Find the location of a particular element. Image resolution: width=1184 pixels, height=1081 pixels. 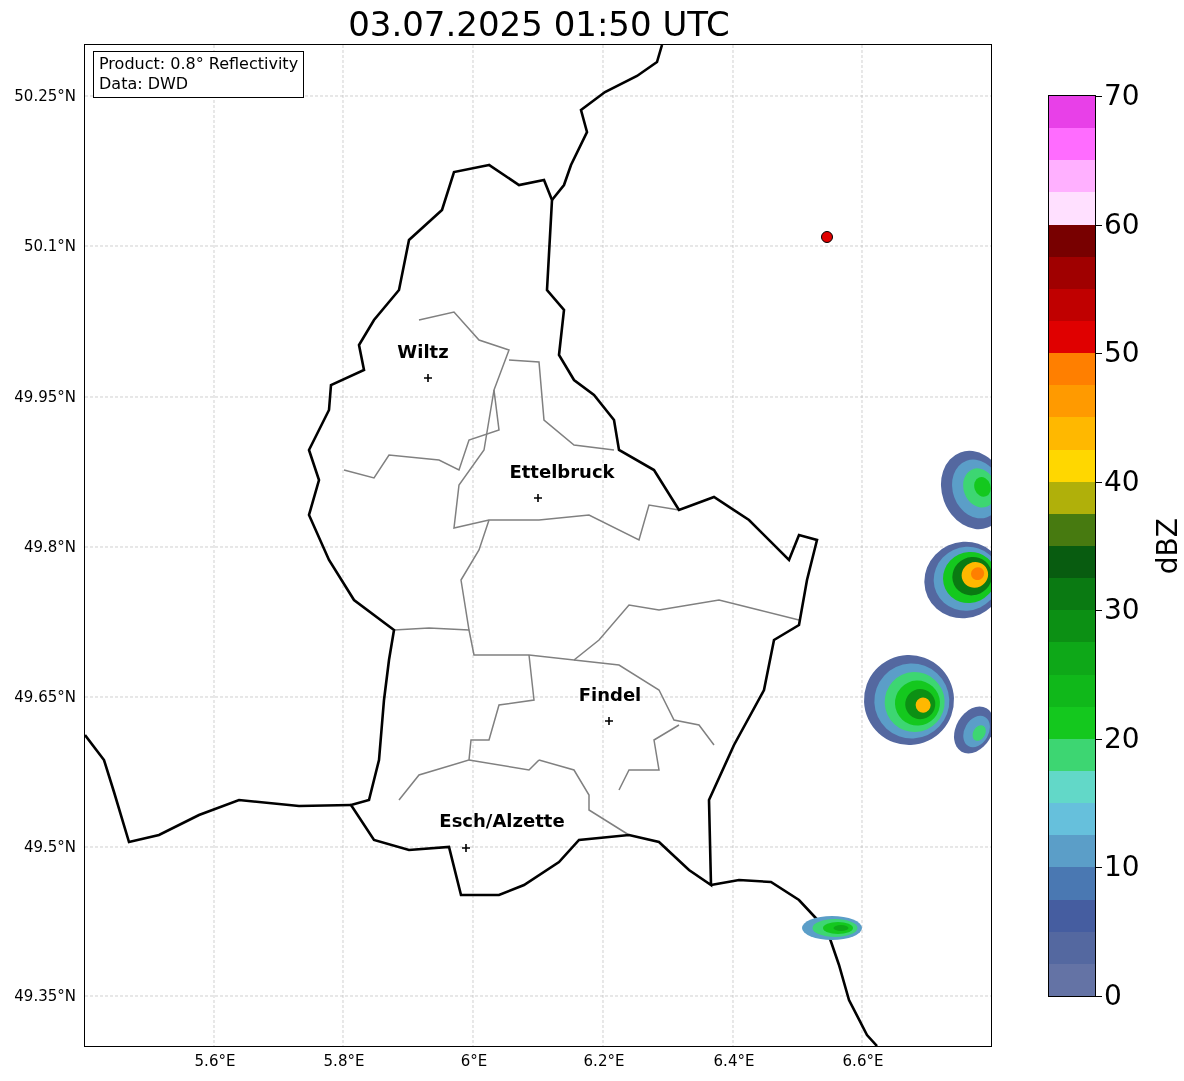

longitude-label: 6.2°E is located at coordinates (604, 1061).